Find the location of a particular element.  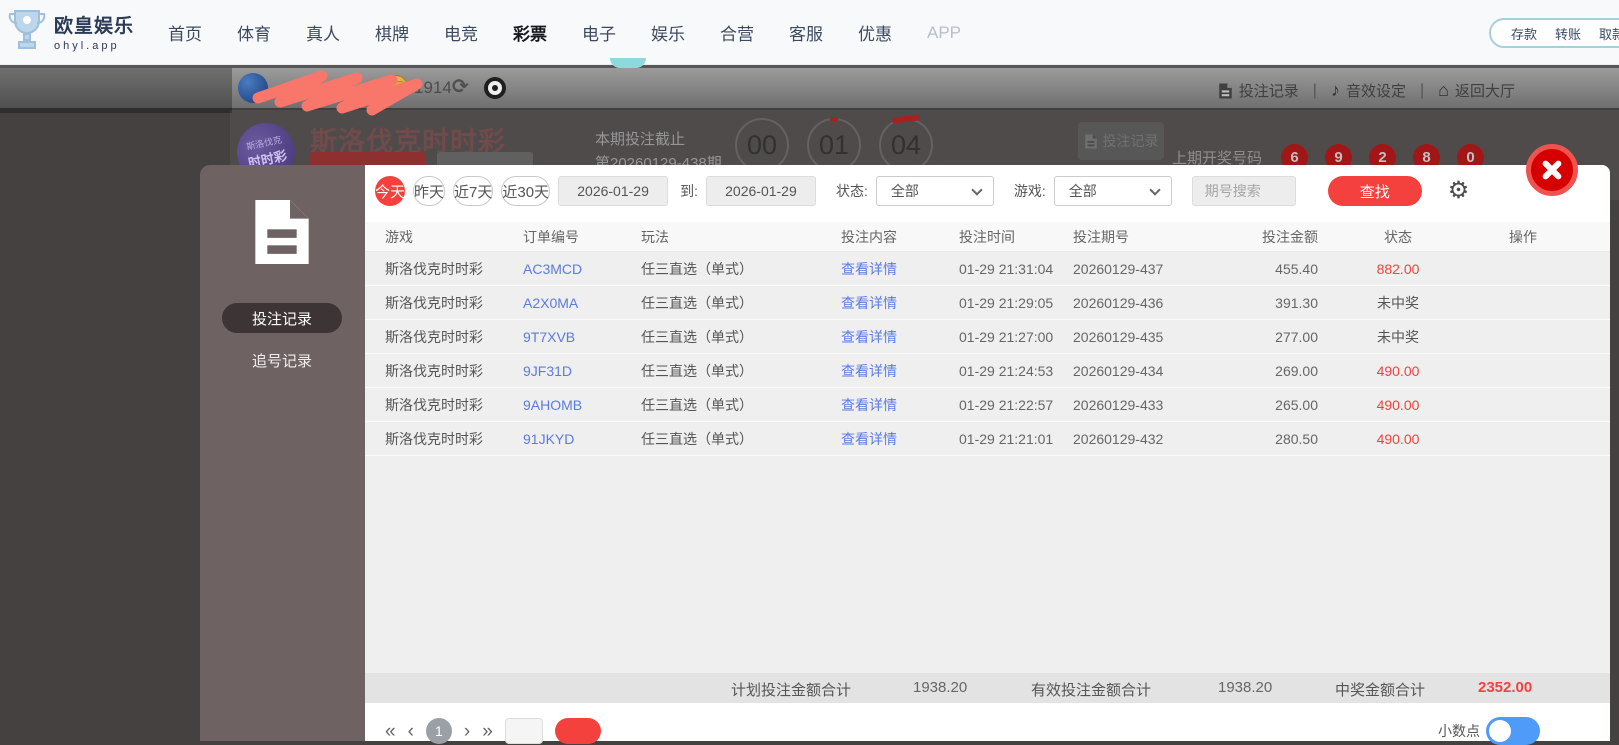

trophy-icon is located at coordinates (27, 29).